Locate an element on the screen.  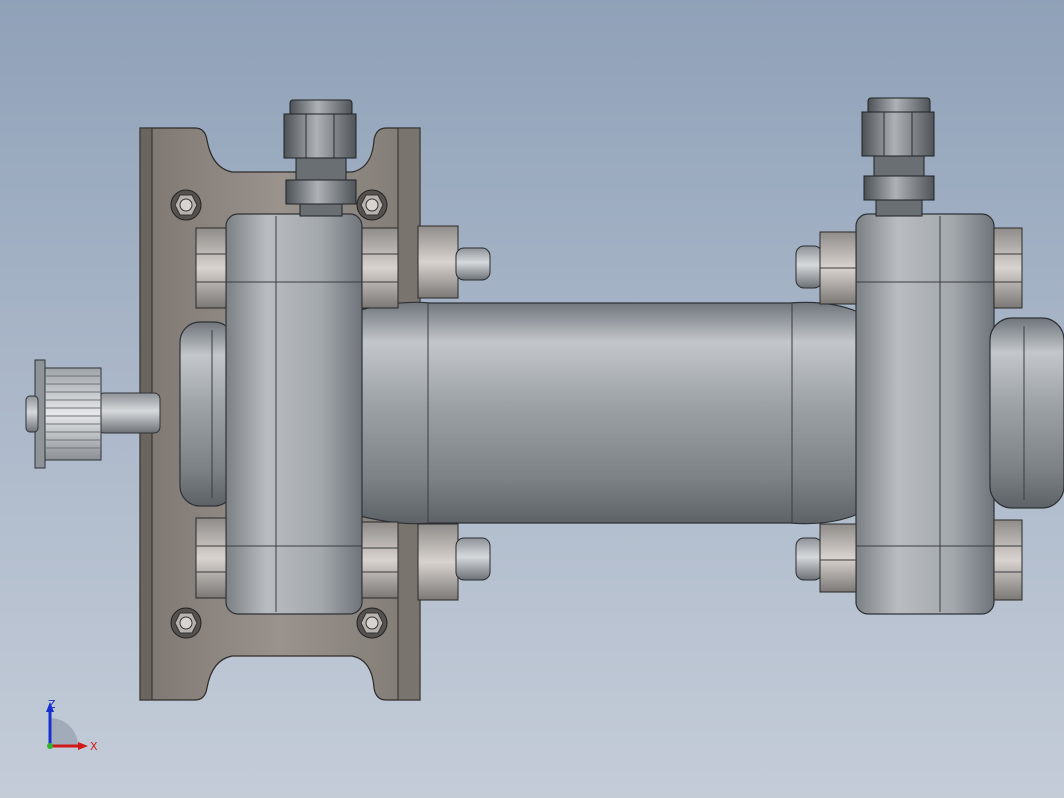
left-flange is located at coordinates (294, 414).